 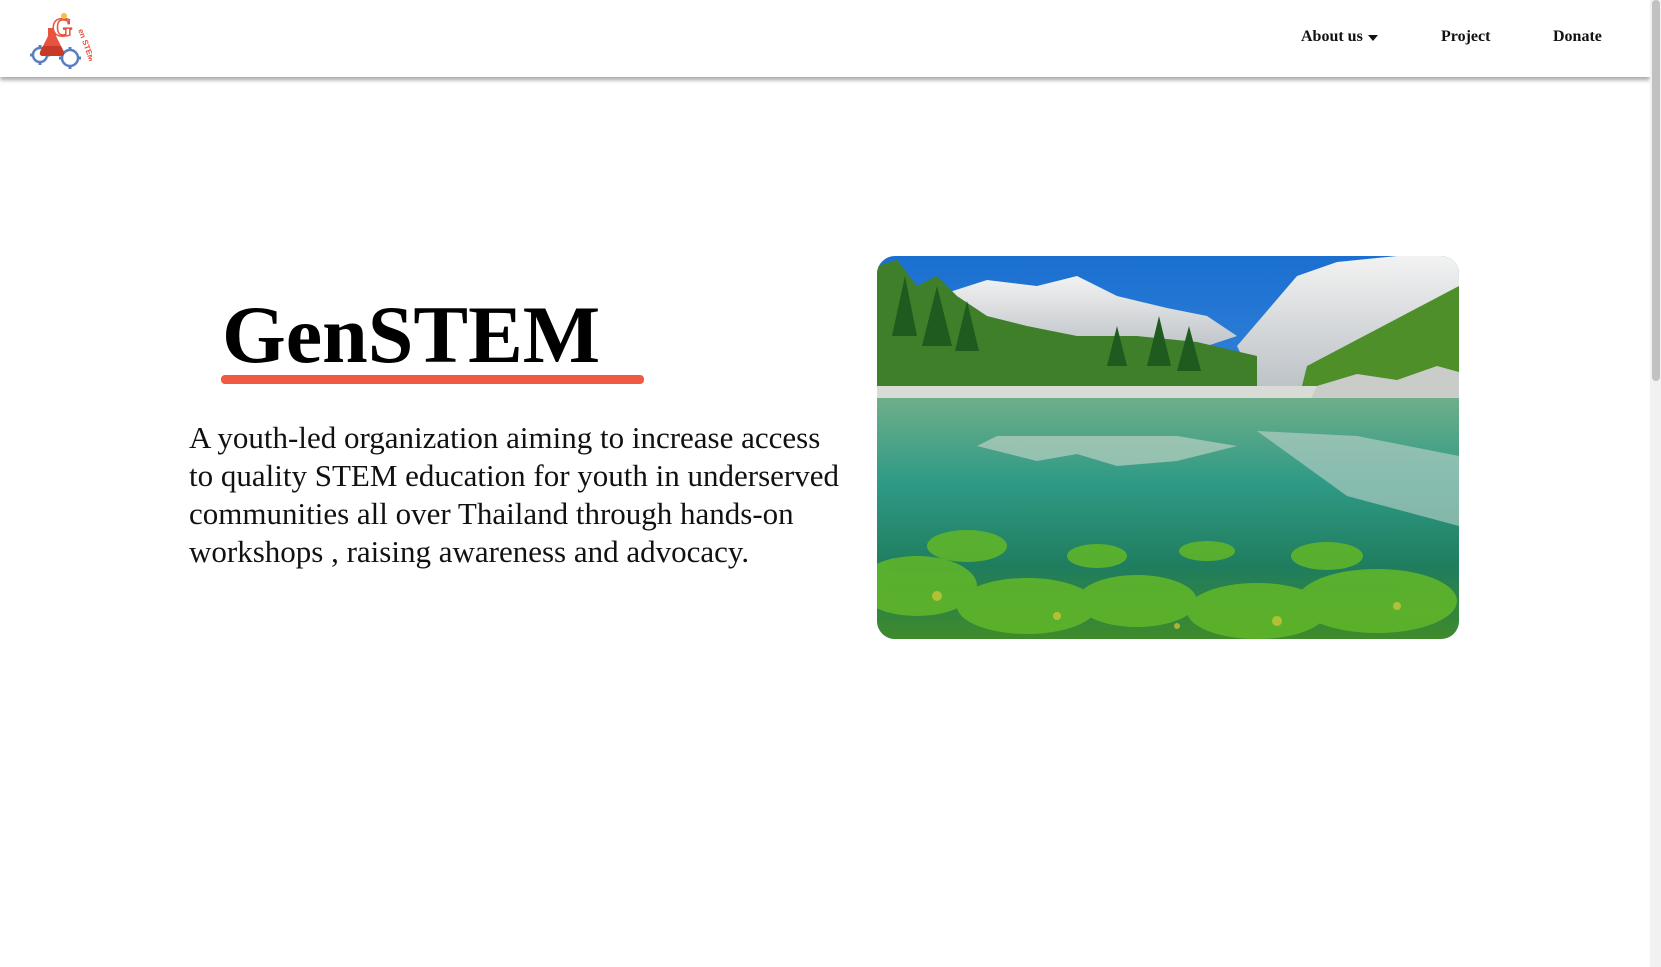 I want to click on page-title: GenSTEM, so click(x=411, y=334).